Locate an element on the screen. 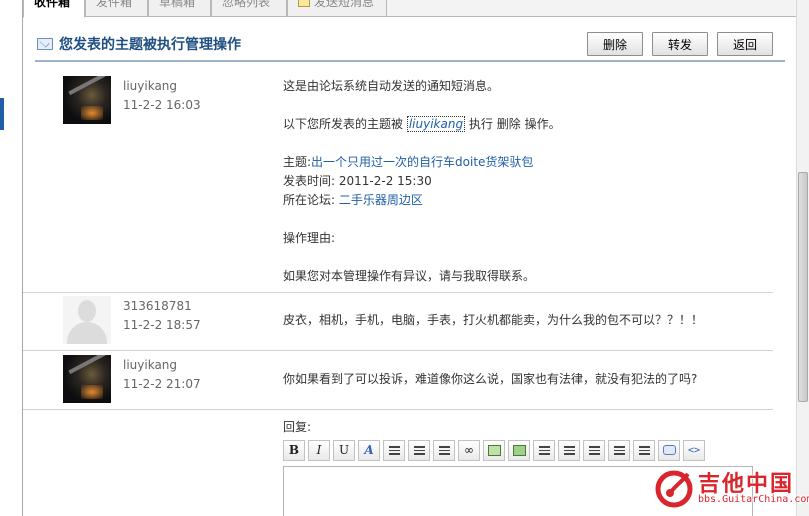 This screenshot has width=809, height=516. align-left-icon is located at coordinates (394, 450).